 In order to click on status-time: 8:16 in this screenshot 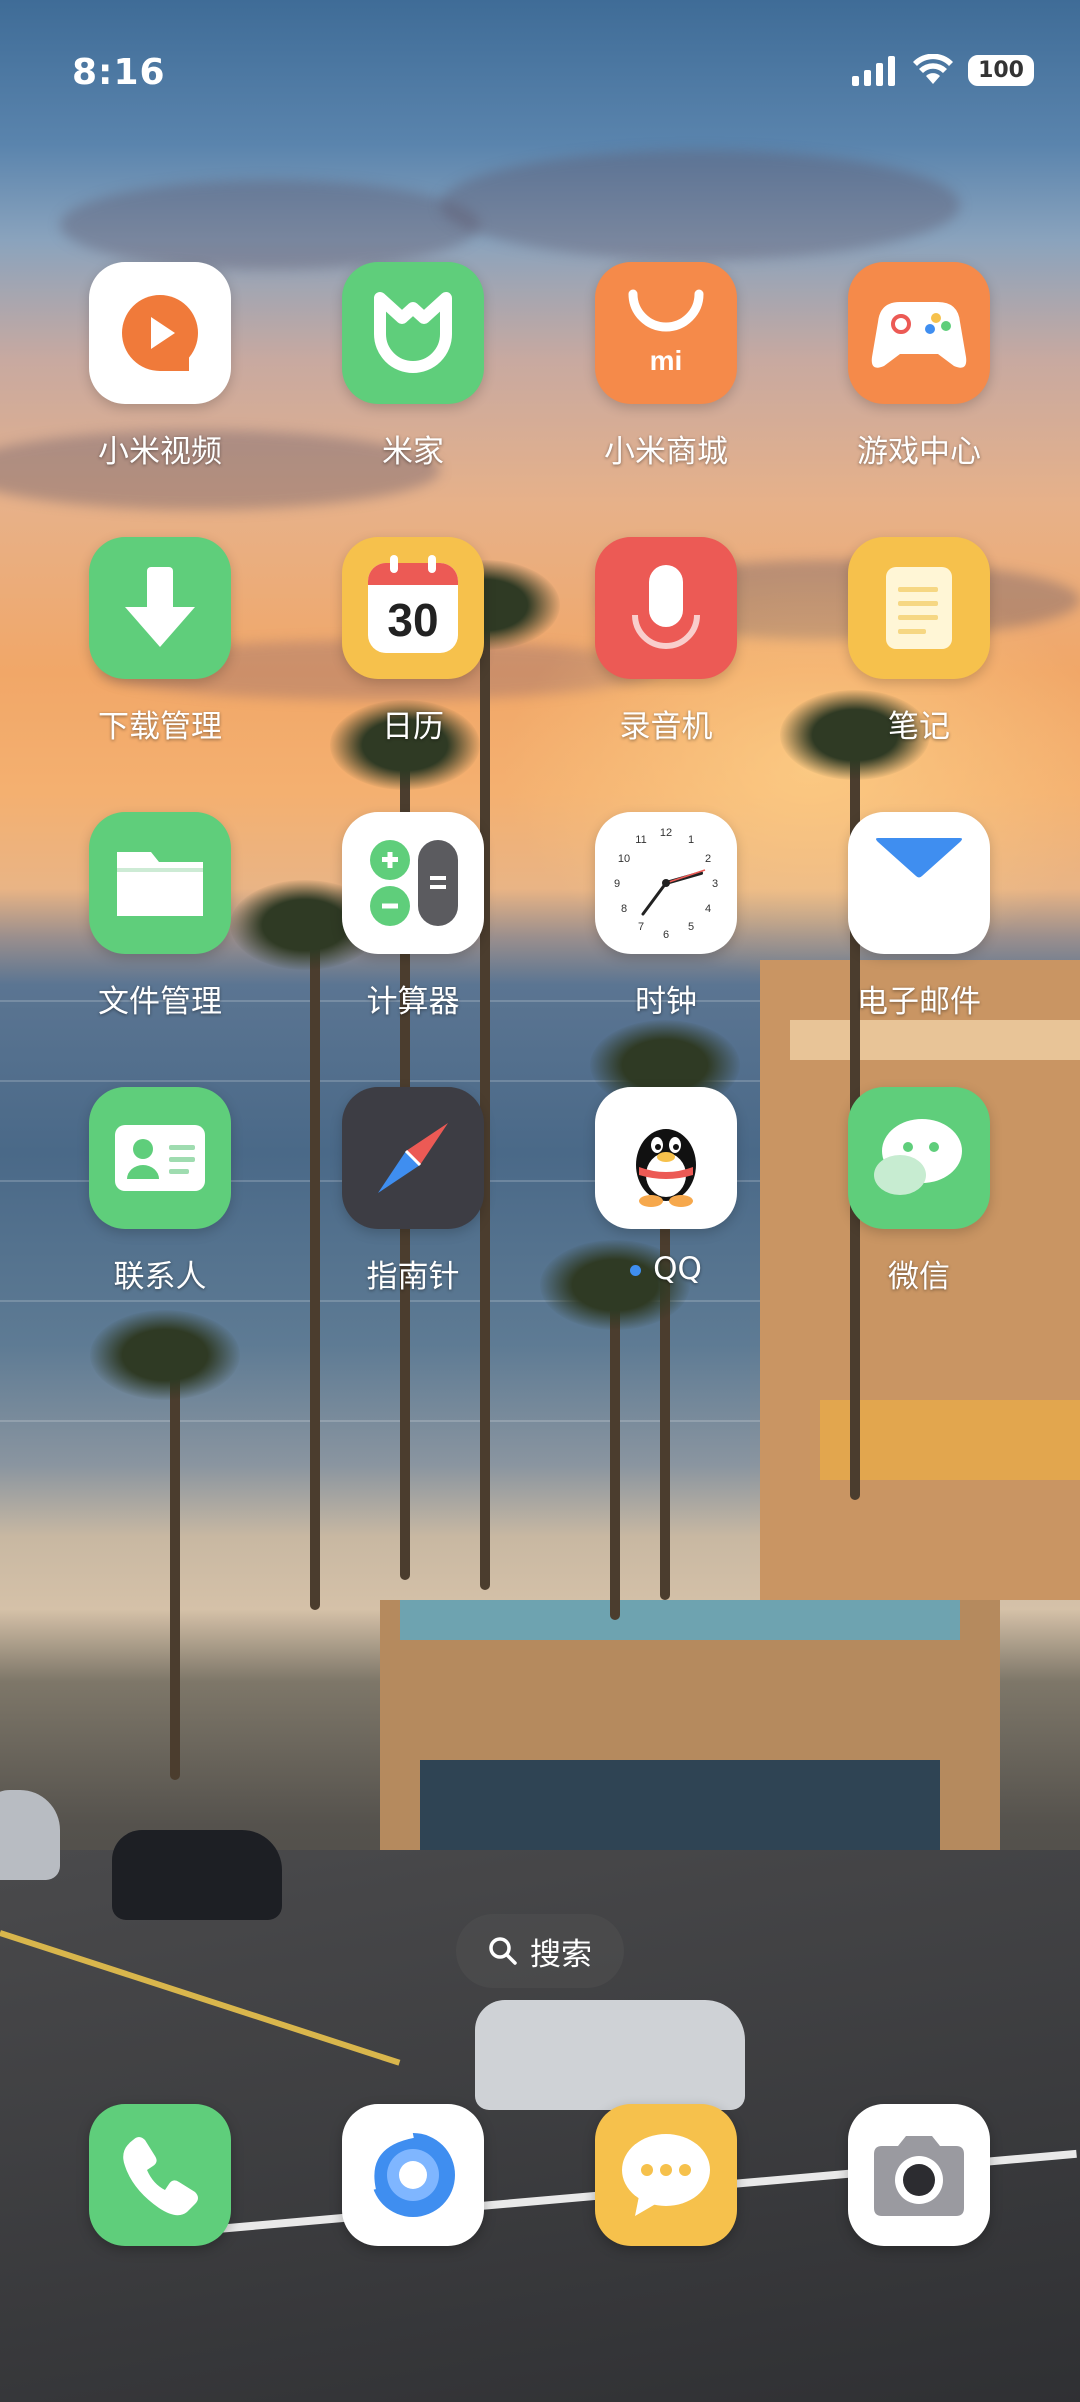, I will do `click(119, 72)`.